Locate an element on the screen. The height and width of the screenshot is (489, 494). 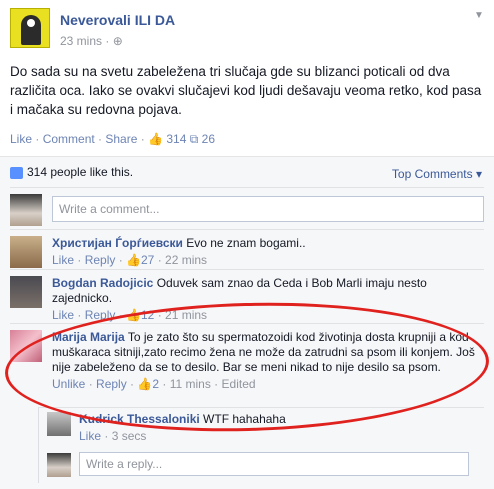
comment-author: Marija Marija is located at coordinates (88, 337).